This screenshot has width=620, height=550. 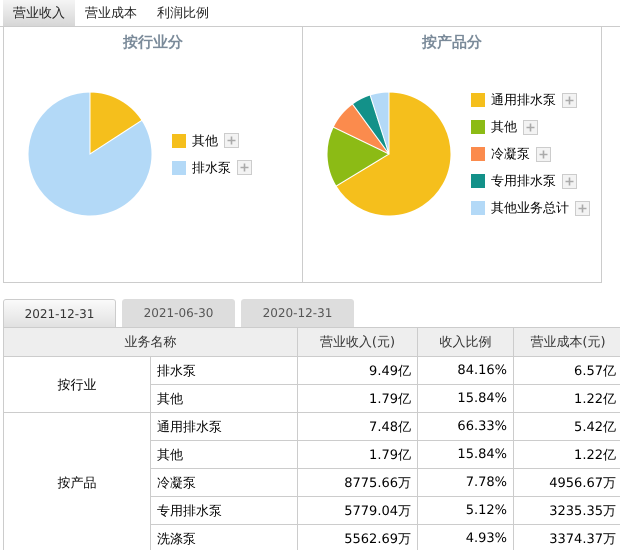 What do you see at coordinates (358, 426) in the screenshot?
I see `table-cell: 7.48亿` at bounding box center [358, 426].